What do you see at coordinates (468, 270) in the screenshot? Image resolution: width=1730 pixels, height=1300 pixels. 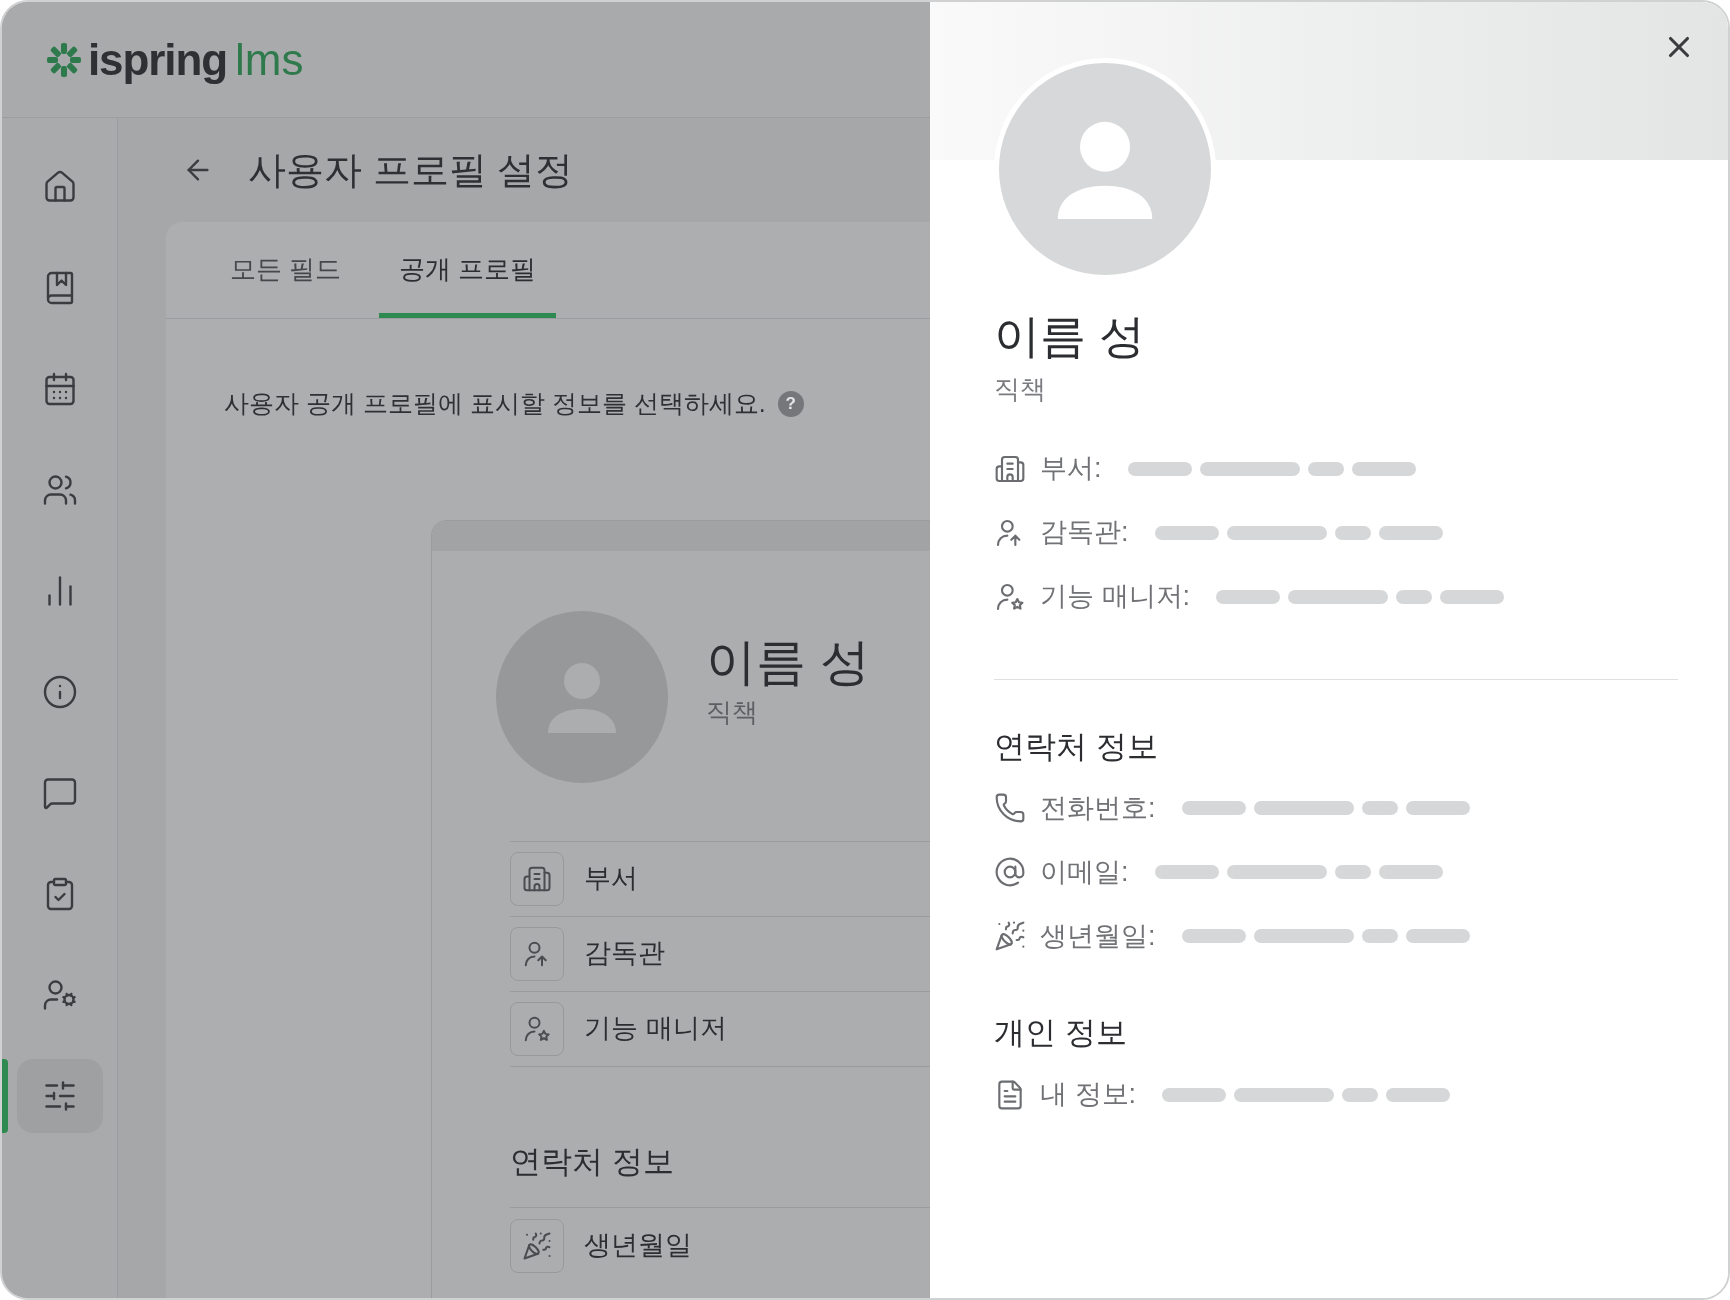 I see `tab: 공개 프로필` at bounding box center [468, 270].